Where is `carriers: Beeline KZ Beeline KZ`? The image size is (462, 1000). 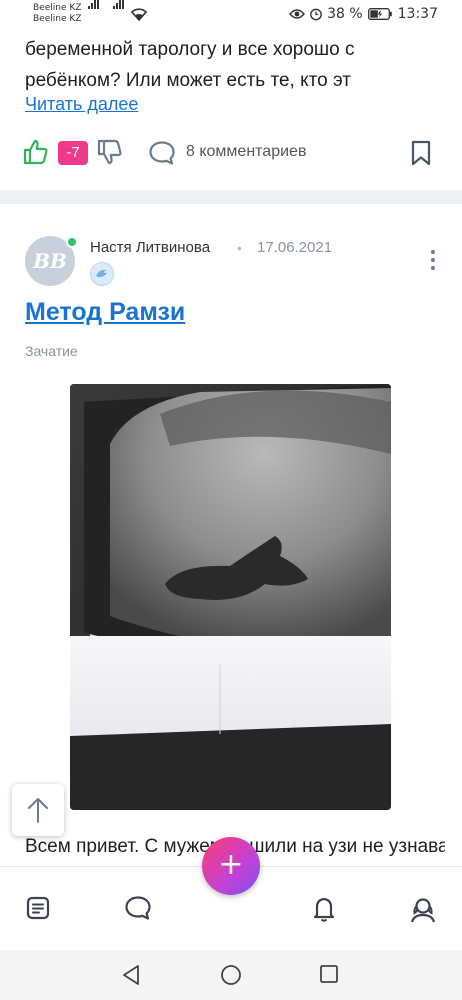 carriers: Beeline KZ Beeline KZ is located at coordinates (57, 14).